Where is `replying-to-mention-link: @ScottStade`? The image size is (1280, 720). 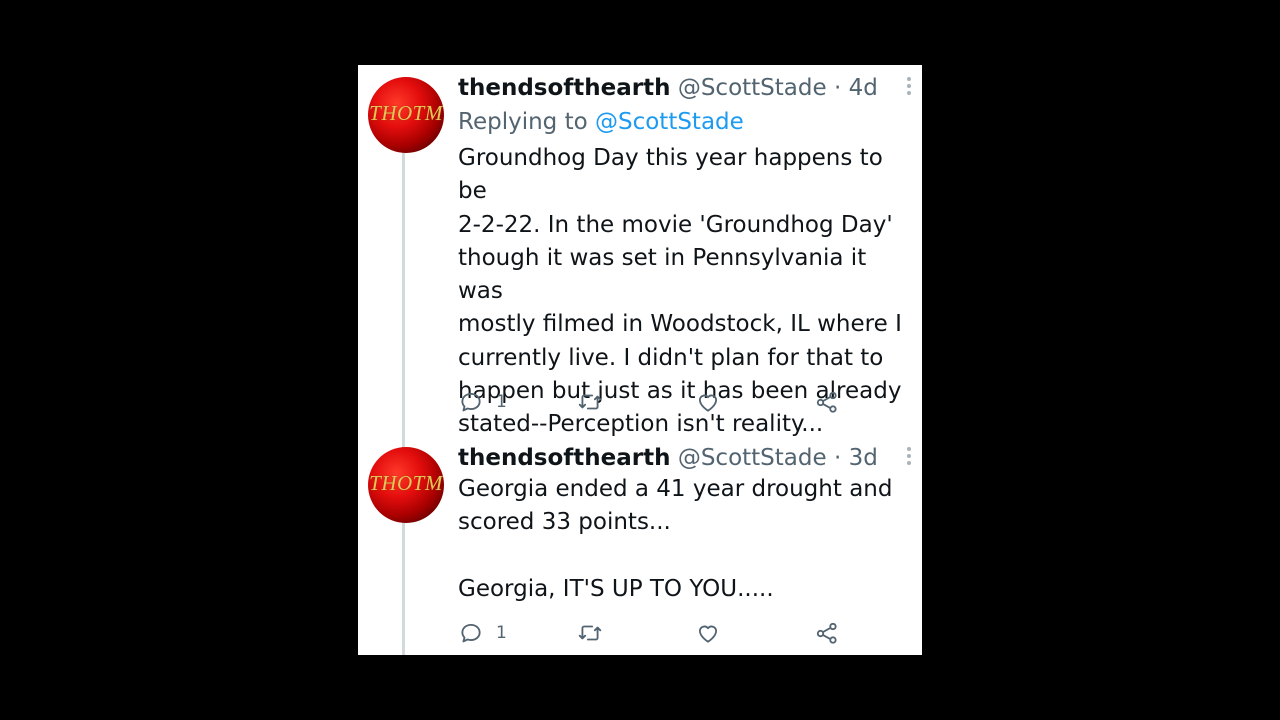 replying-to-mention-link: @ScottStade is located at coordinates (669, 122).